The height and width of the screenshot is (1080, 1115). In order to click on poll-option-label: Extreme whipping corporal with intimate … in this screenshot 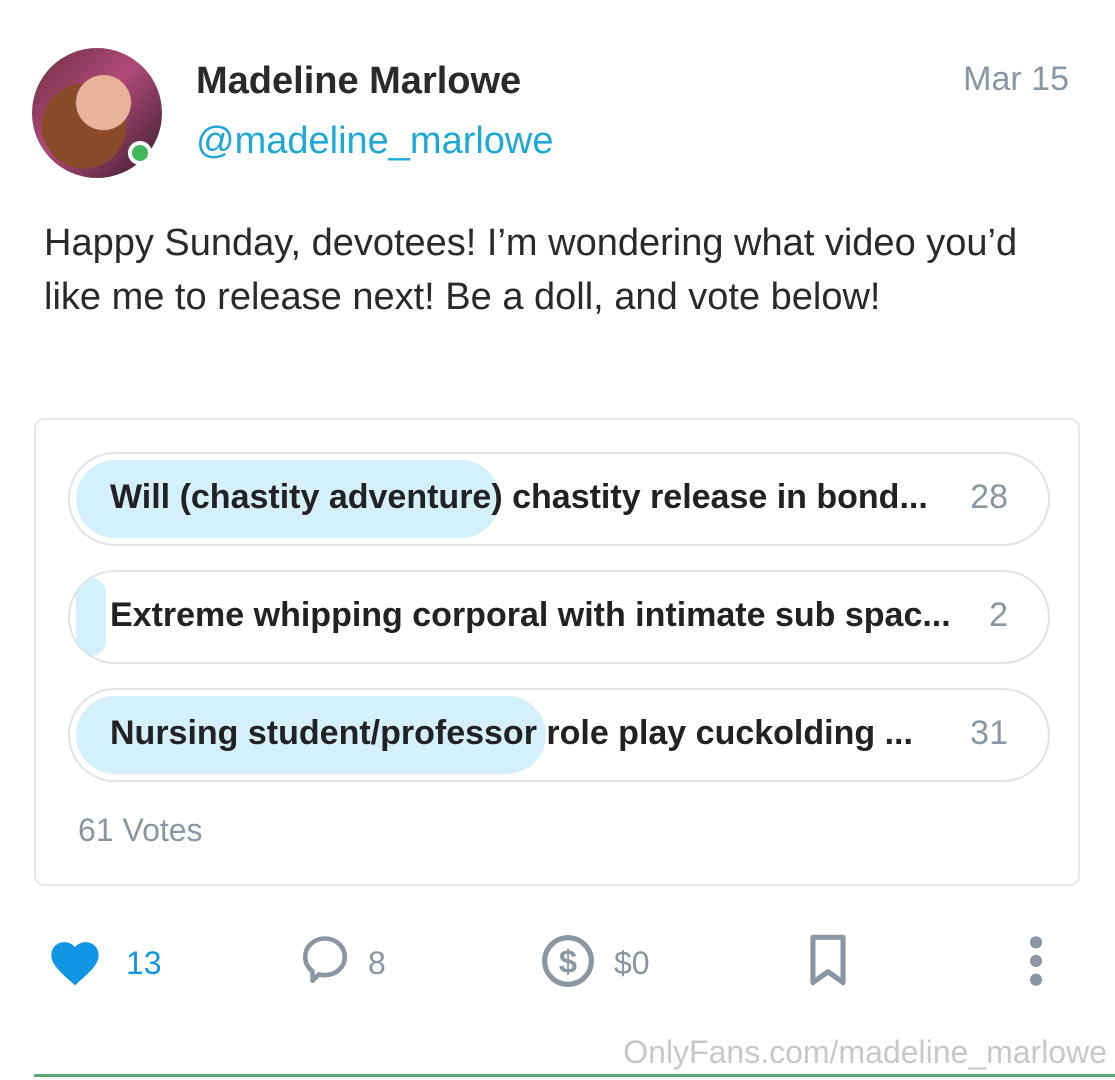, I will do `click(530, 615)`.